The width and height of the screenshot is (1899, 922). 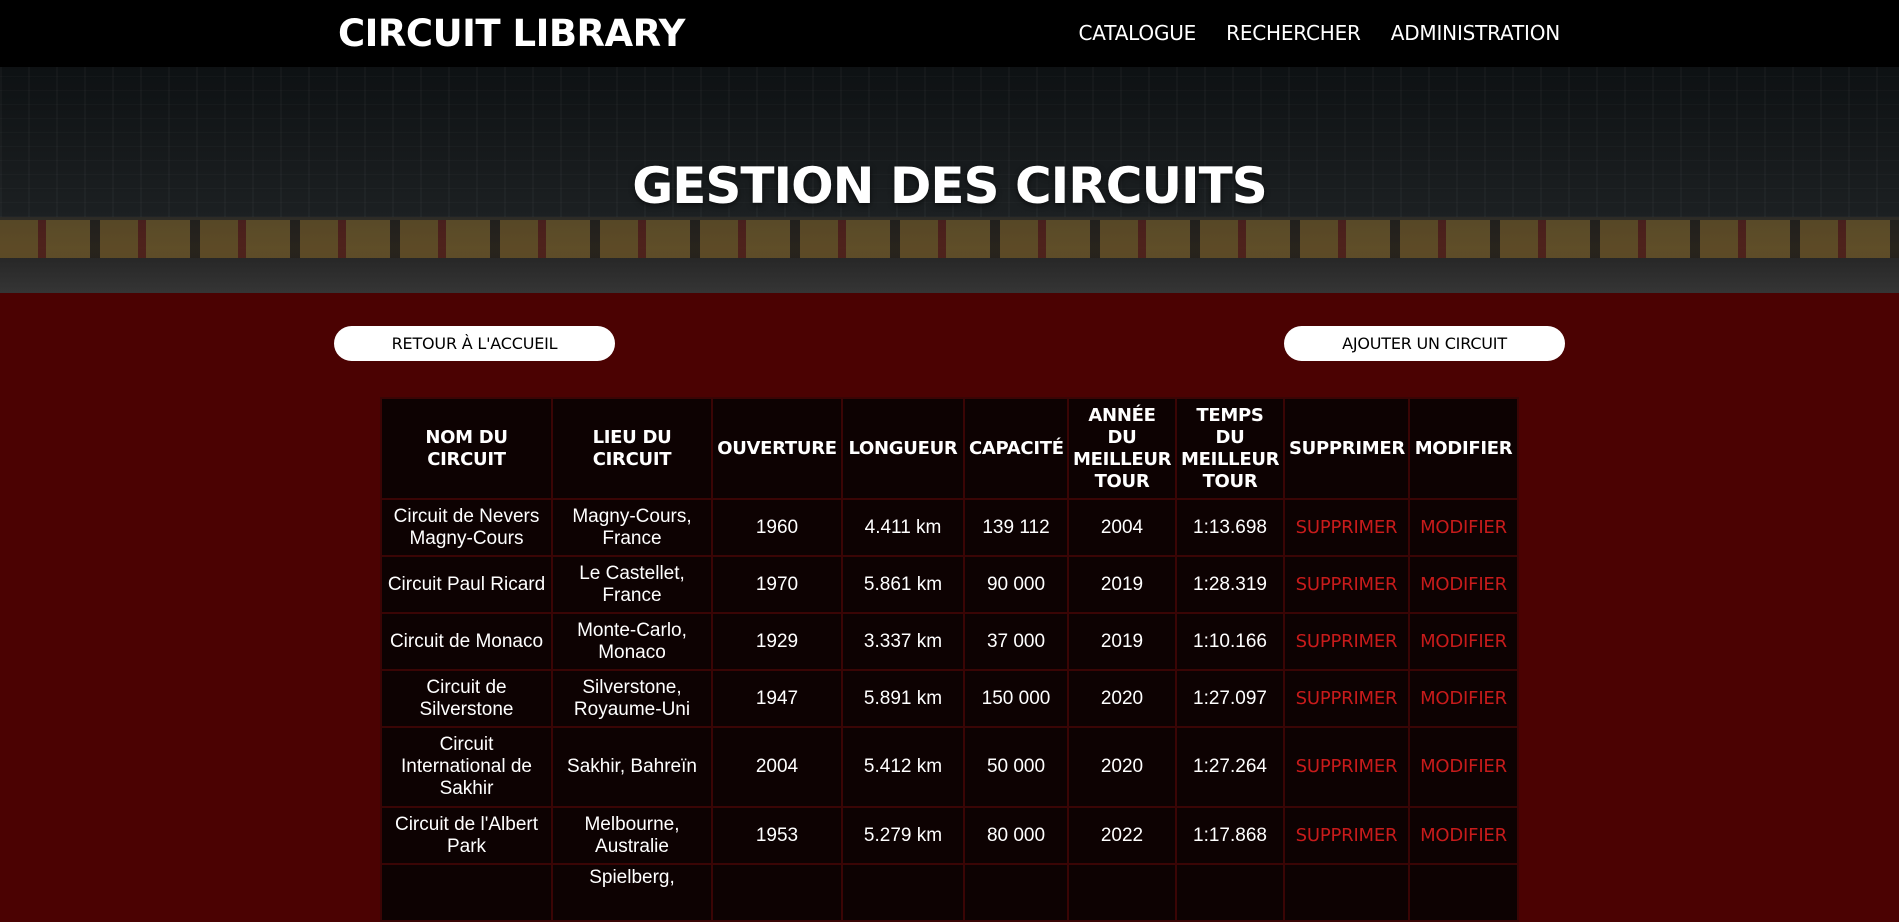 What do you see at coordinates (466, 641) in the screenshot?
I see `circuit-name-cell: Circuit de Monaco` at bounding box center [466, 641].